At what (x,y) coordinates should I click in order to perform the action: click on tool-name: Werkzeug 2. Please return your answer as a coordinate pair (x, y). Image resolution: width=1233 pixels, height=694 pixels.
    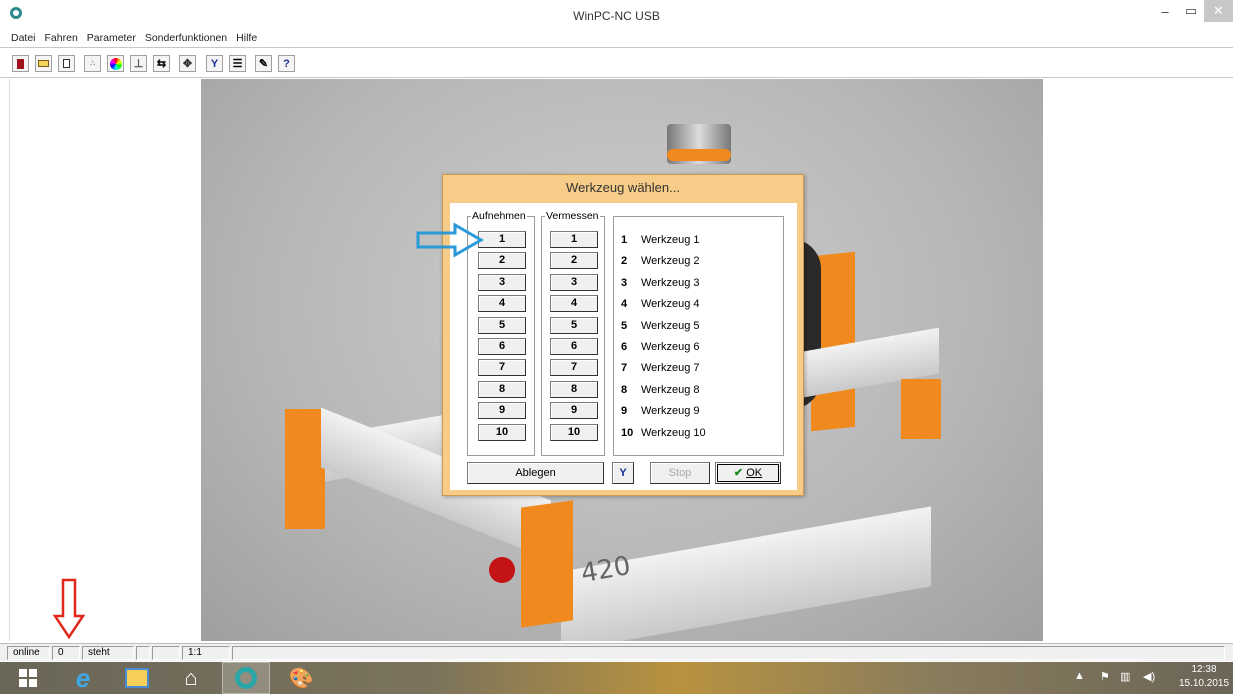
    Looking at the image, I should click on (670, 261).